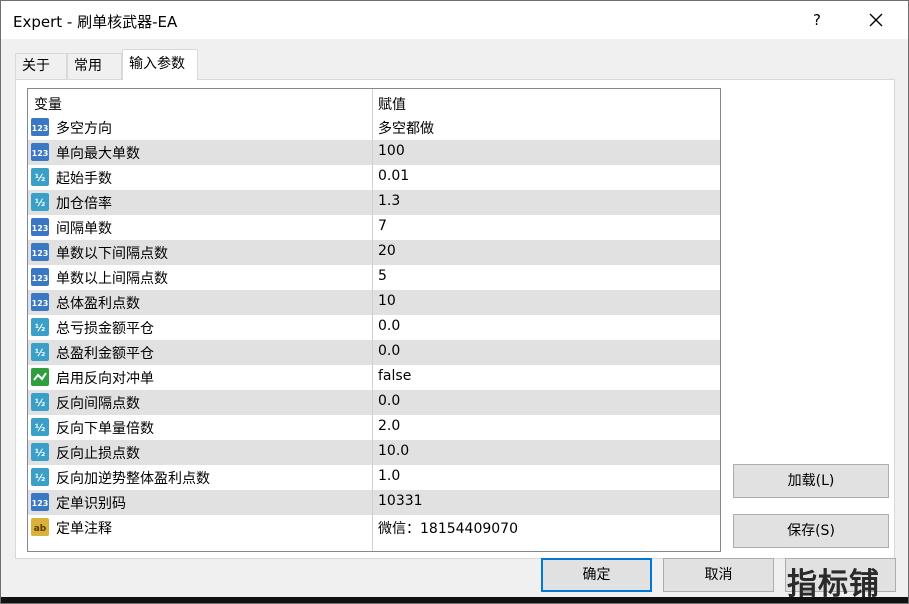  I want to click on param-name: 多空方向, so click(84, 128).